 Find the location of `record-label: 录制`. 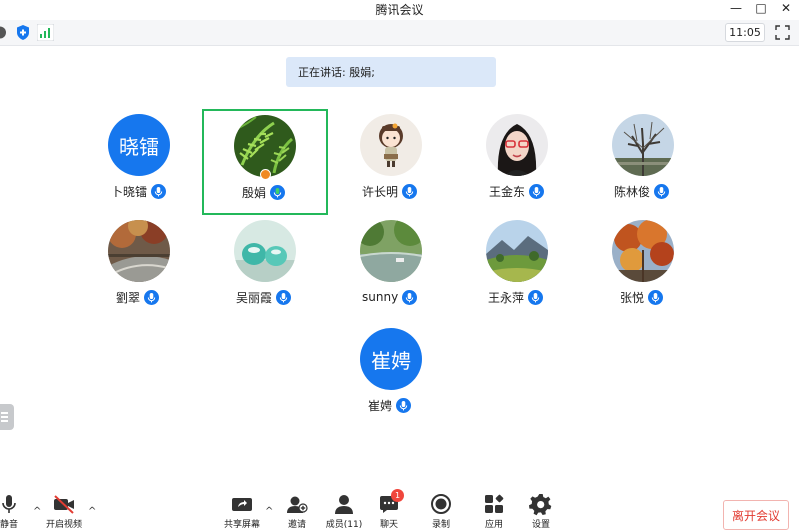

record-label: 录制 is located at coordinates (440, 525).